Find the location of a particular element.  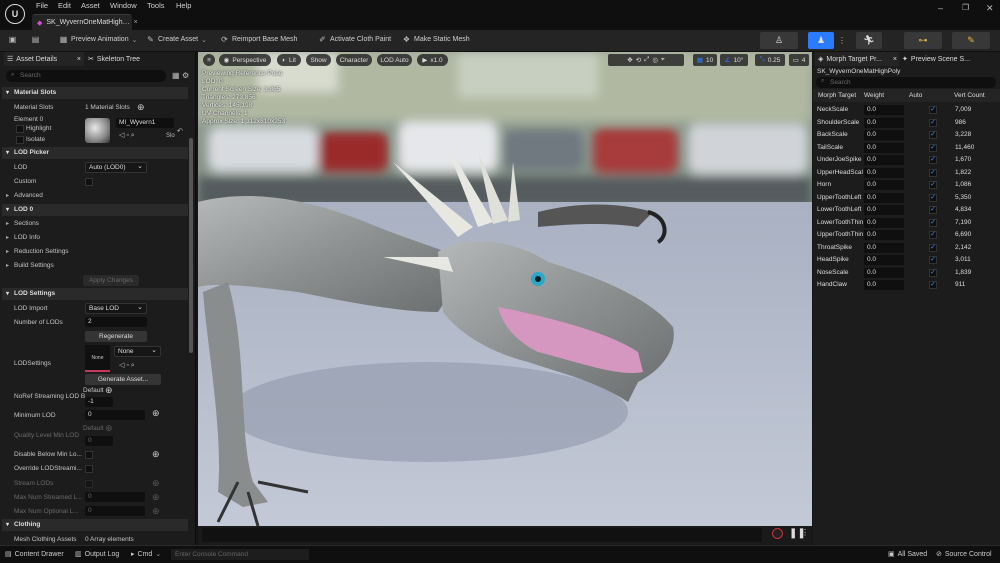

morph-target-row: UpperToothLeft 0.0 ✓ 5,350 is located at coordinates (906, 198).